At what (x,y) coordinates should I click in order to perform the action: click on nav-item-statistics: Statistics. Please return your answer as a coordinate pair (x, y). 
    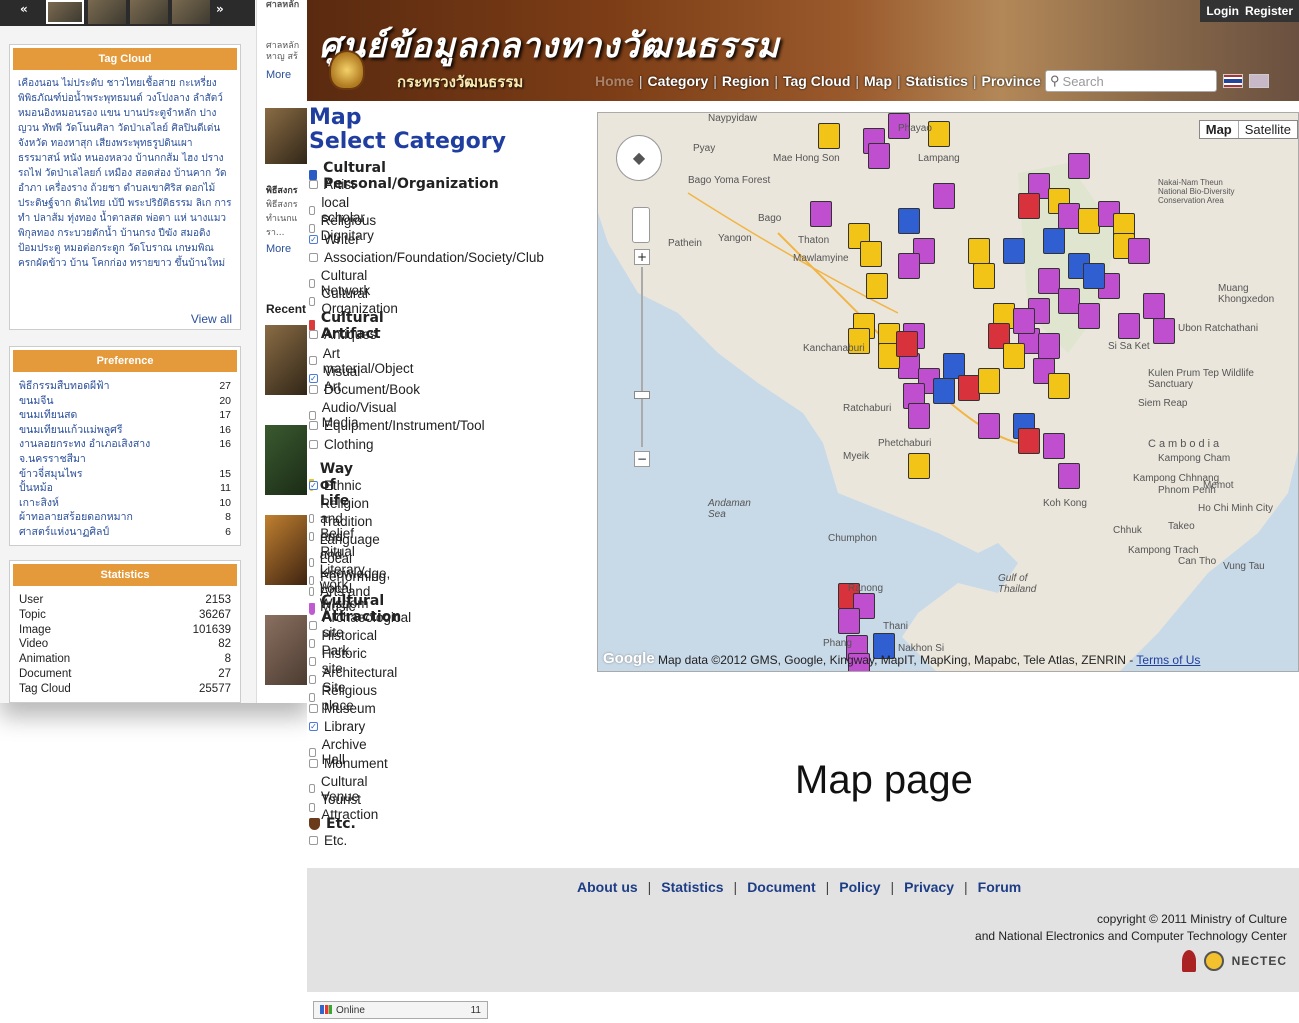
    Looking at the image, I should click on (937, 81).